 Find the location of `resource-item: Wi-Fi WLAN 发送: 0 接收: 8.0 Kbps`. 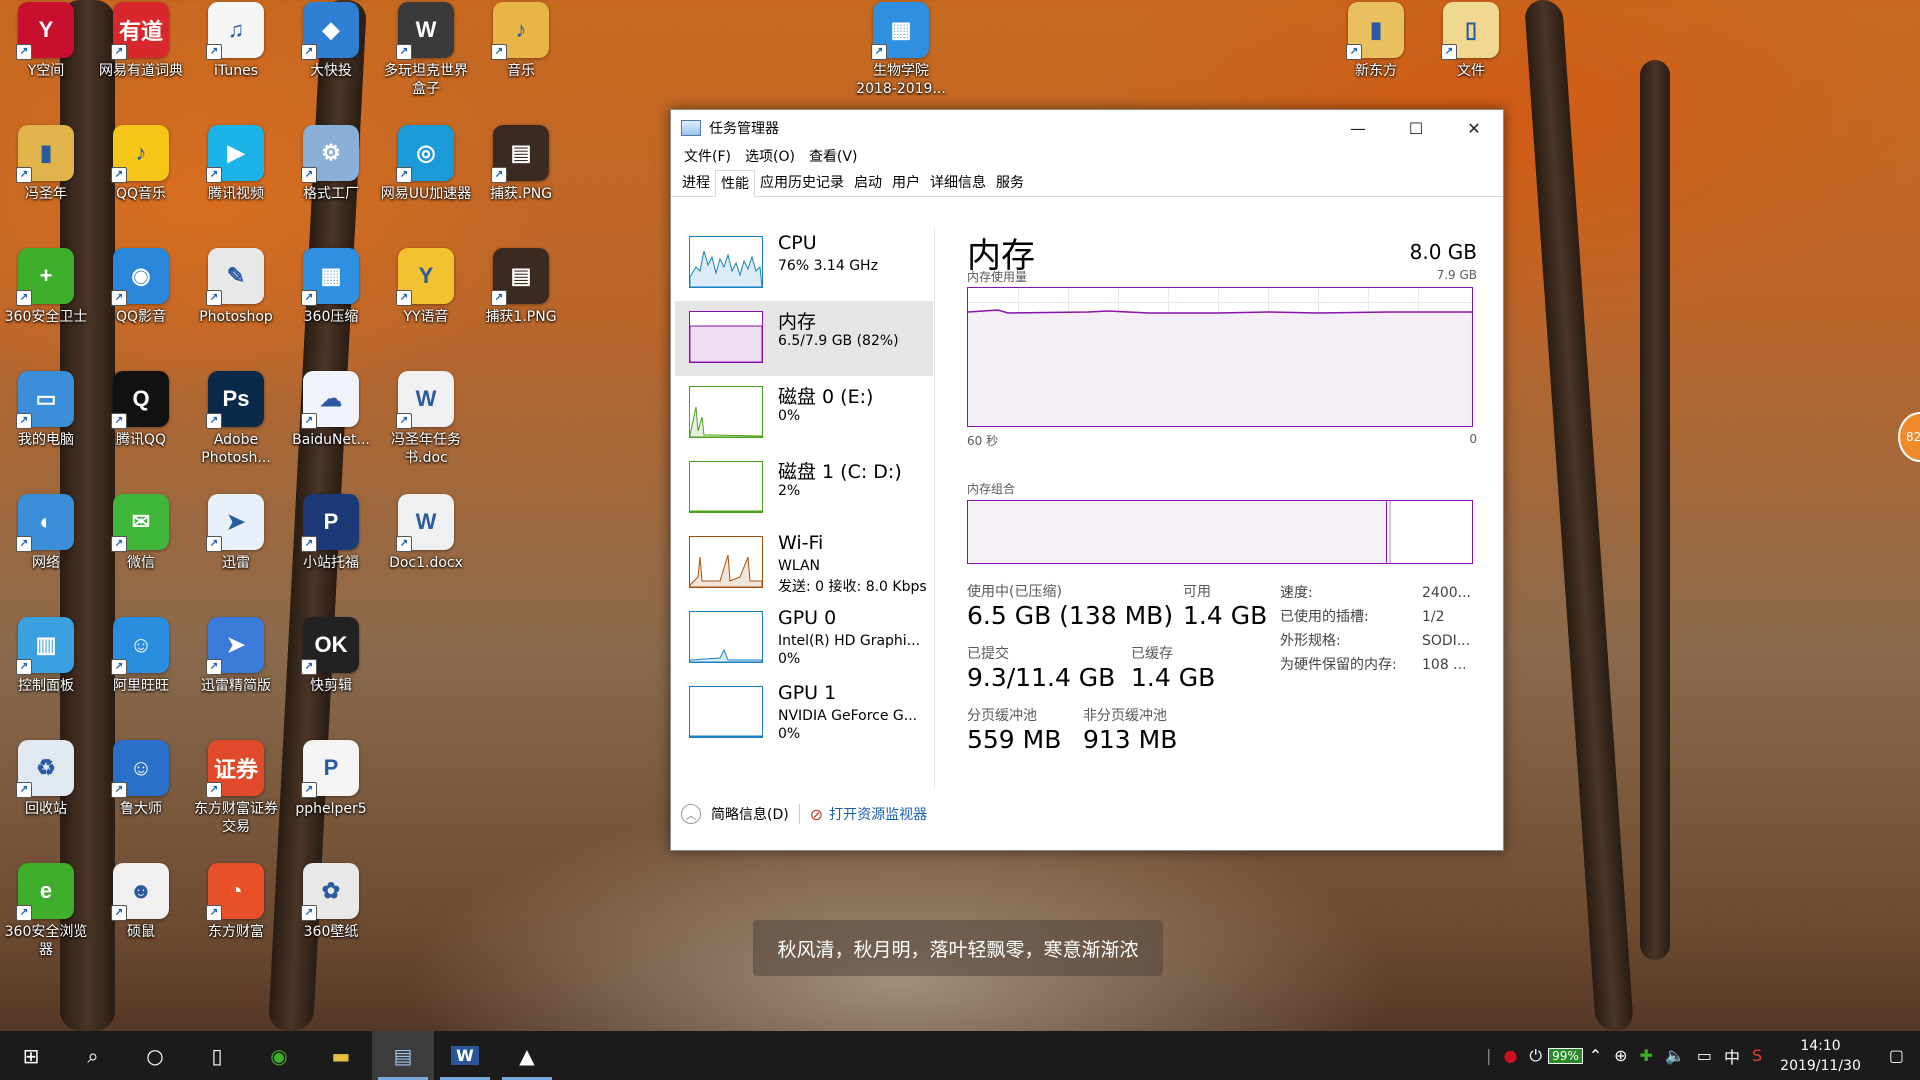

resource-item: Wi-Fi WLAN 发送: 0 接收: 8.0 Kbps is located at coordinates (804, 563).